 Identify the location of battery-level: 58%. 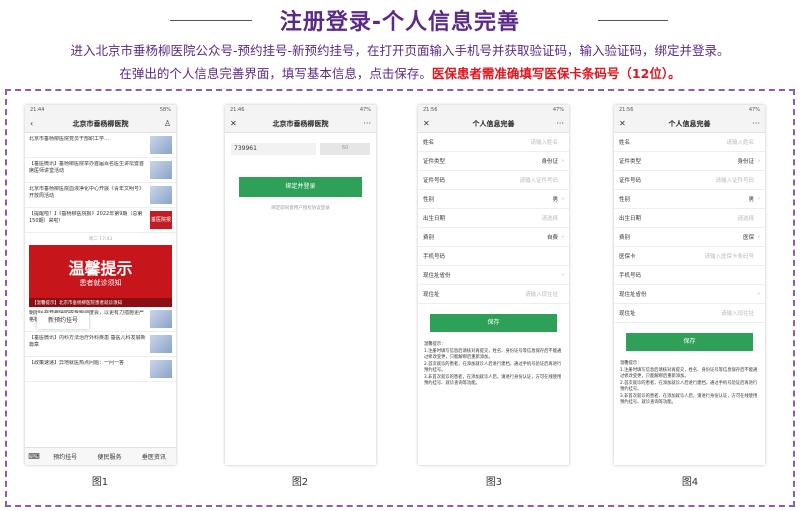
(165, 110).